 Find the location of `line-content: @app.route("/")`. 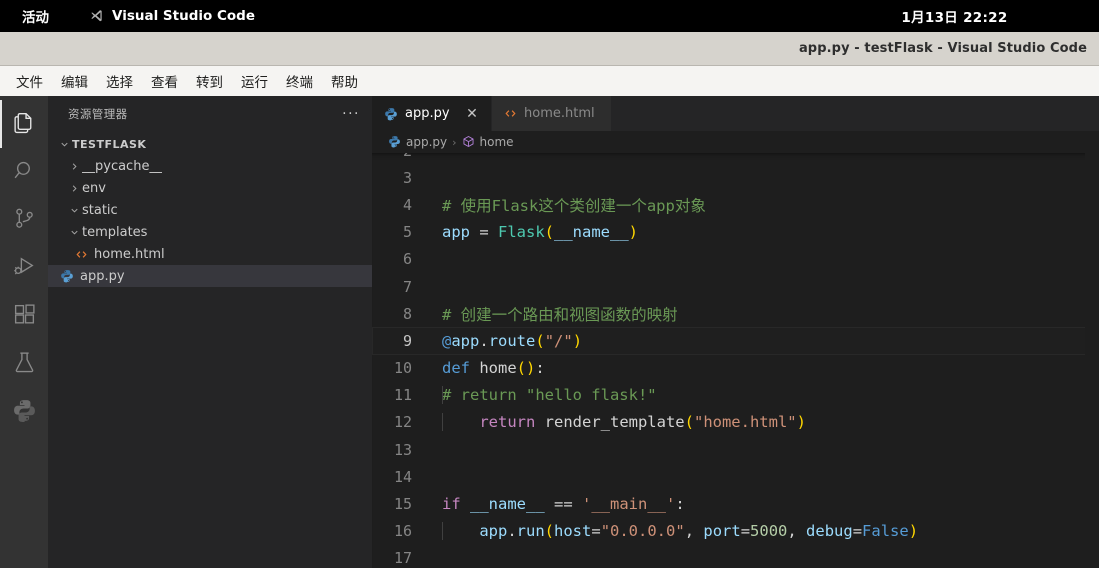

line-content: @app.route("/") is located at coordinates (508, 341).